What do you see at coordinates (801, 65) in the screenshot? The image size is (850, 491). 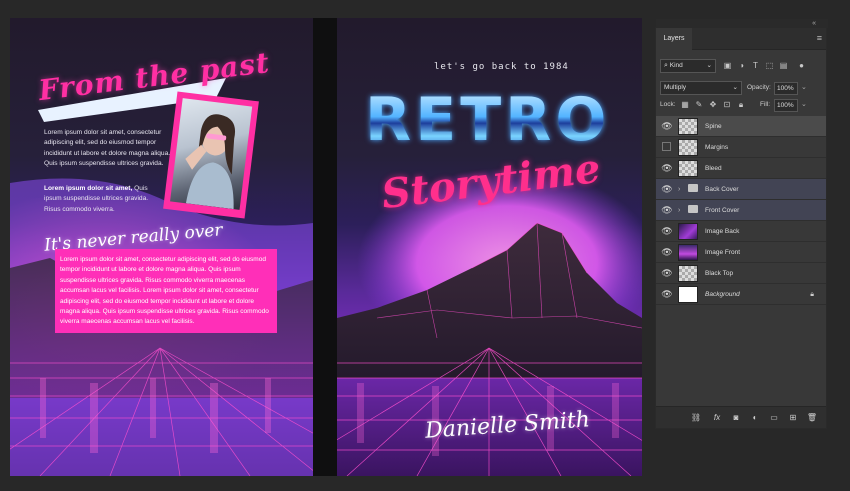 I see `filter-toggle-icon: ●` at bounding box center [801, 65].